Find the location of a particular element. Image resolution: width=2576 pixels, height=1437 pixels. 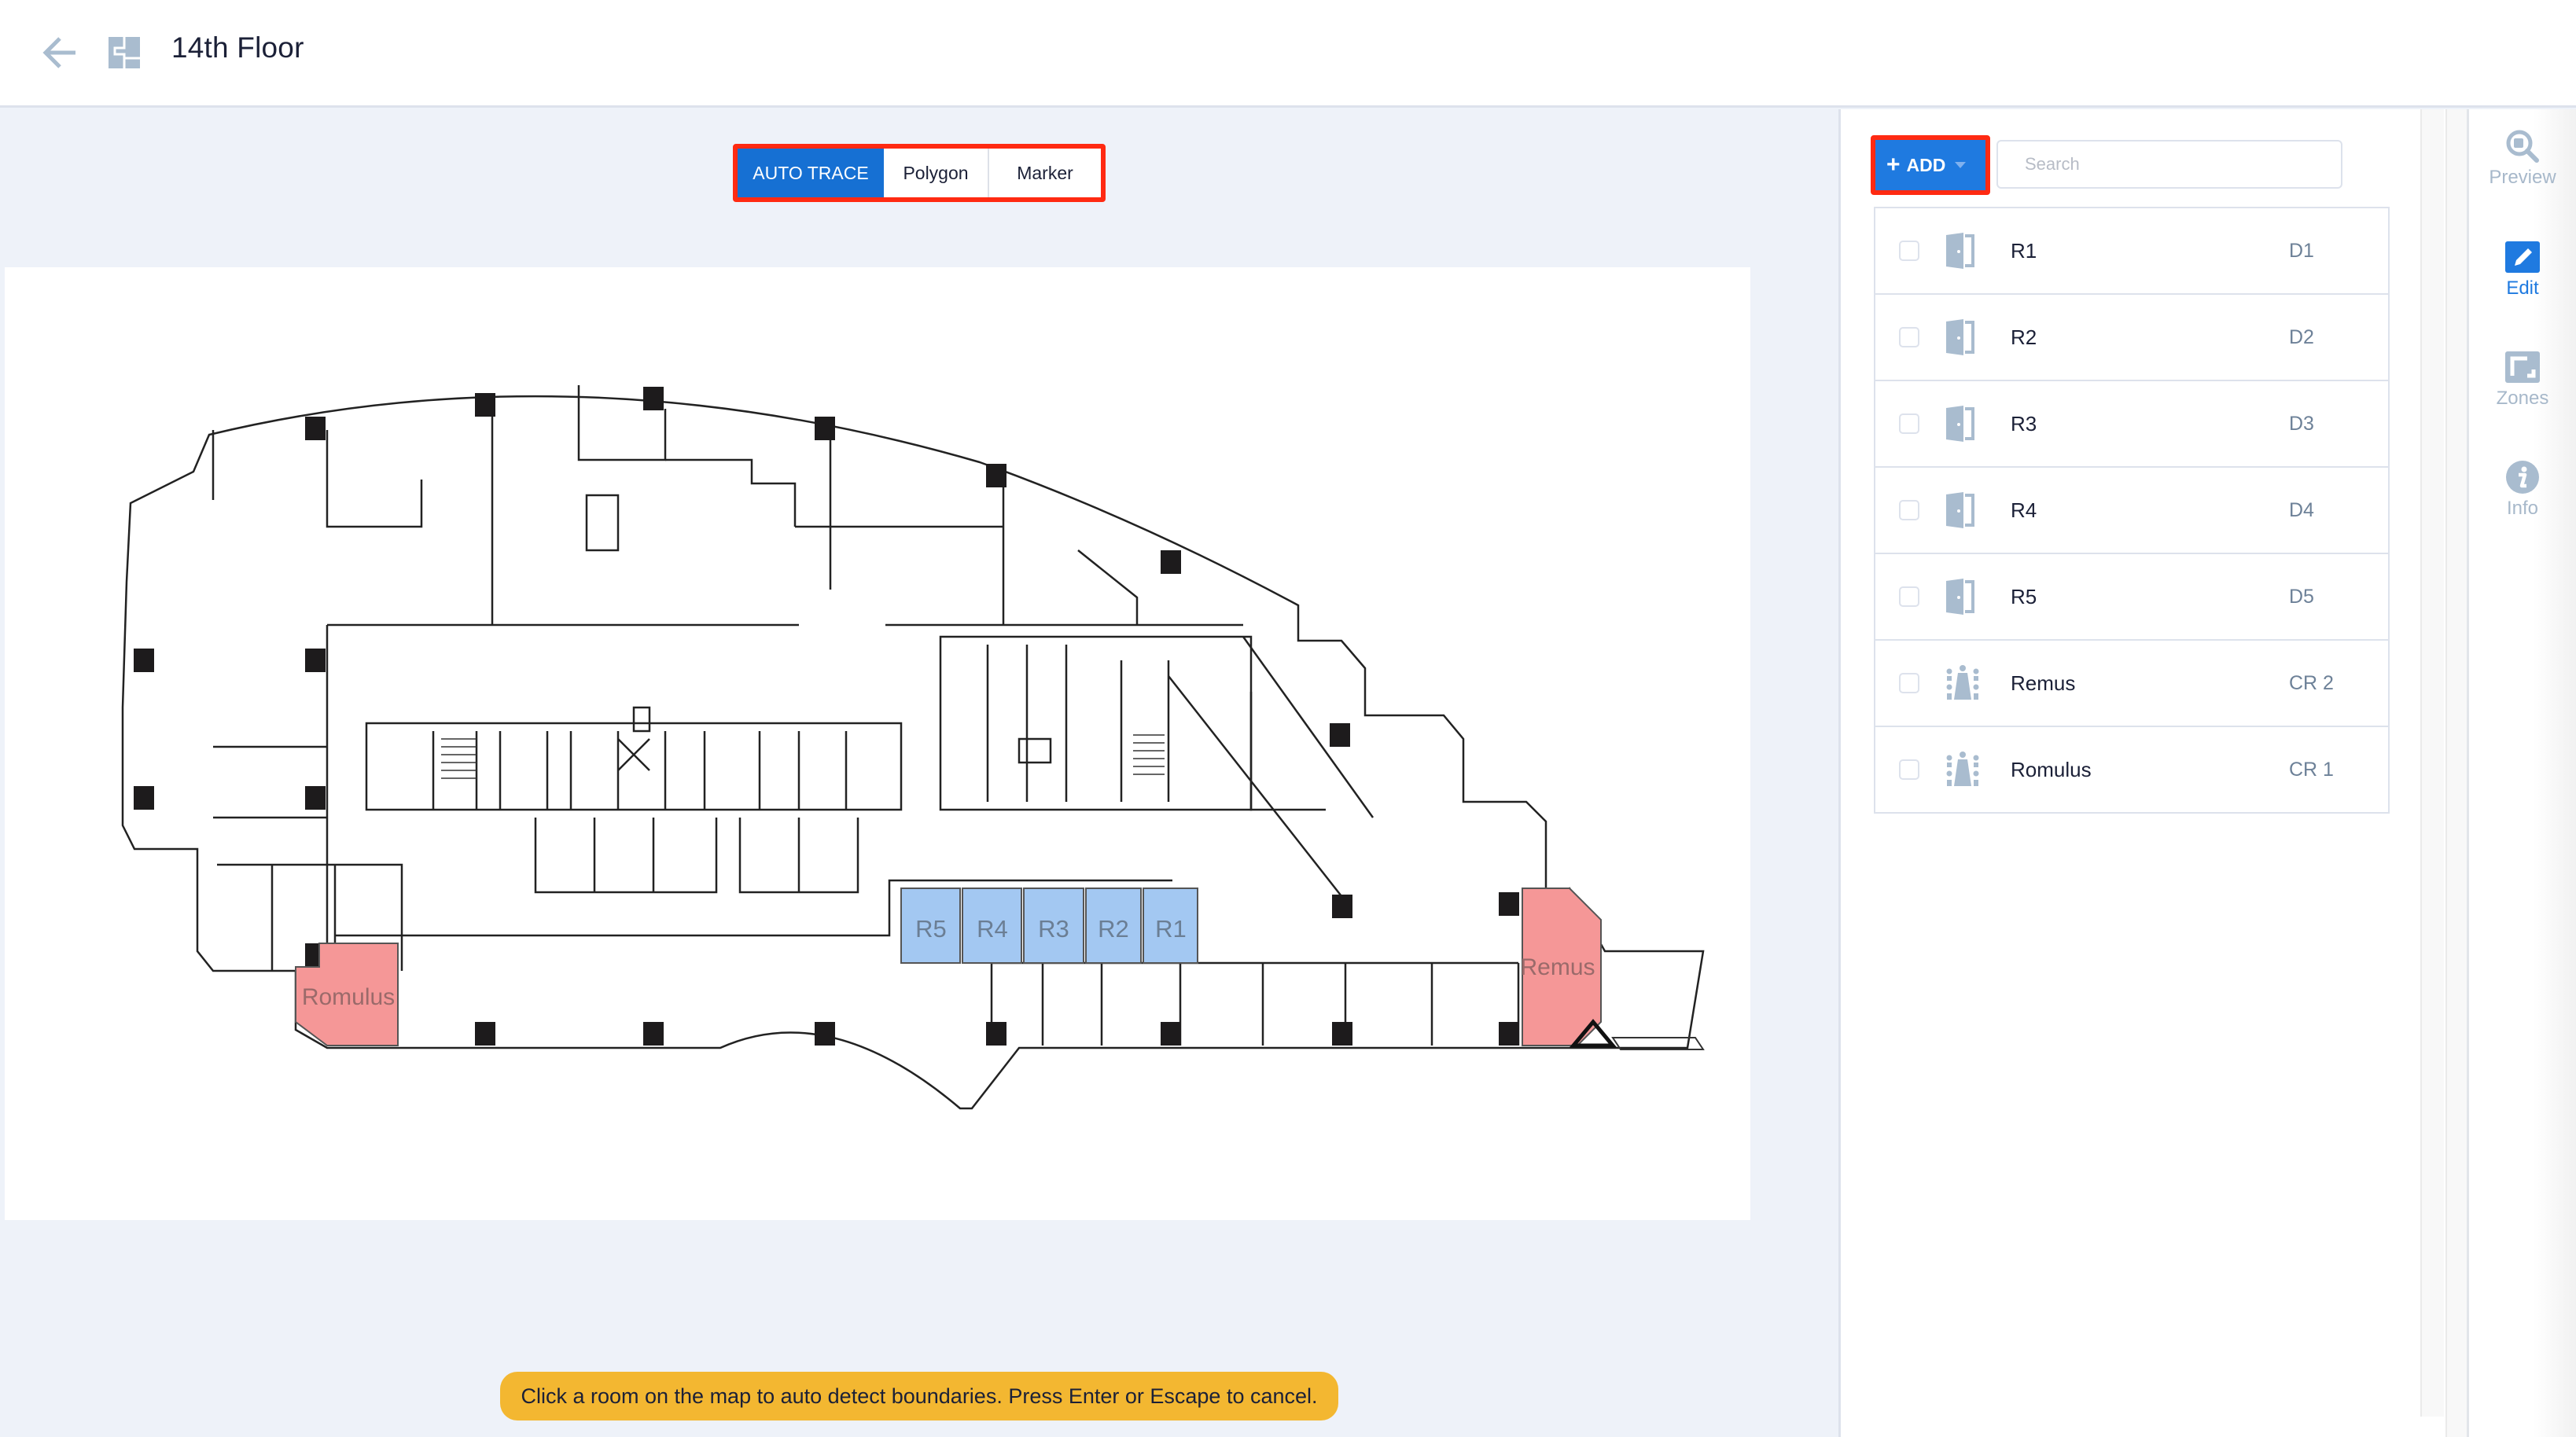

marker-button: Marker is located at coordinates (1045, 173).